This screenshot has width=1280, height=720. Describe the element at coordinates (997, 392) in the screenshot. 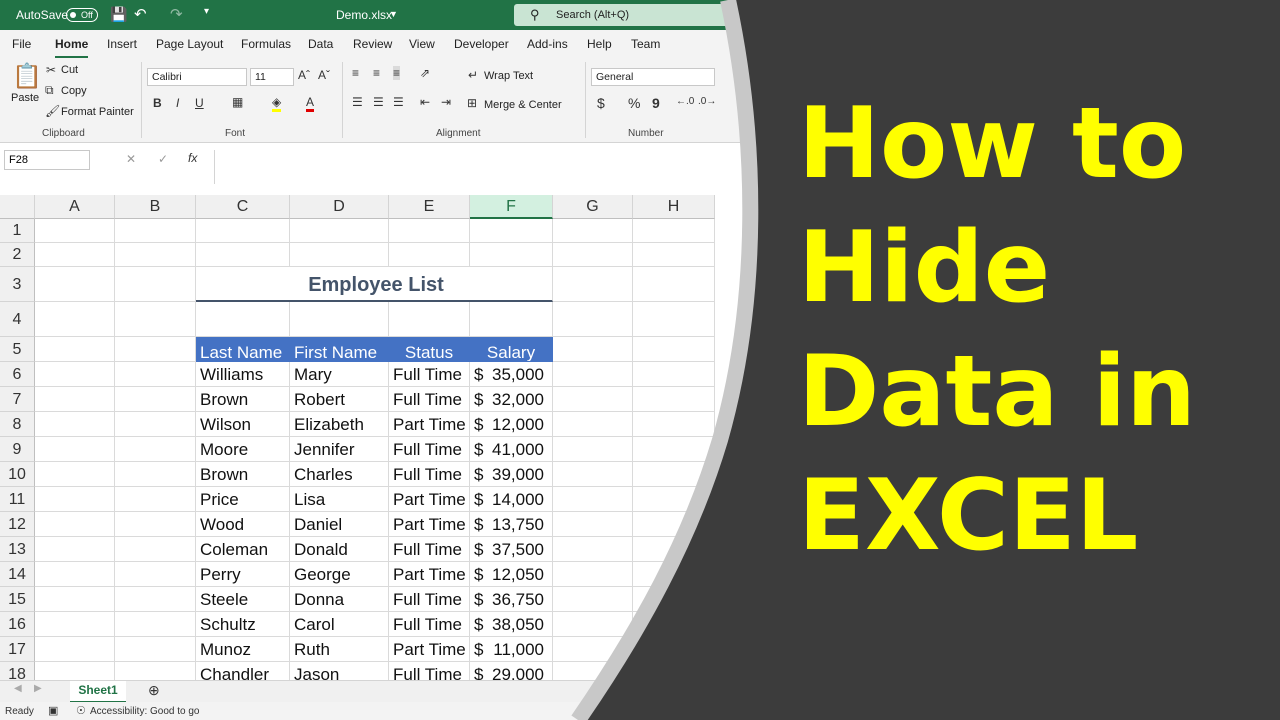

I see `headline-line: Data in` at that location.